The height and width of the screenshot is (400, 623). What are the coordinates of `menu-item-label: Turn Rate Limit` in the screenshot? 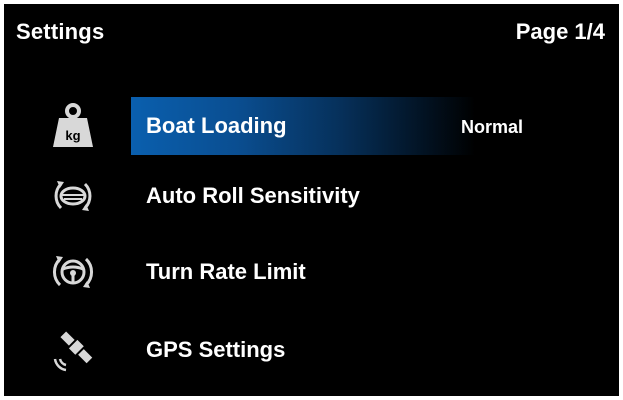 It's located at (226, 271).